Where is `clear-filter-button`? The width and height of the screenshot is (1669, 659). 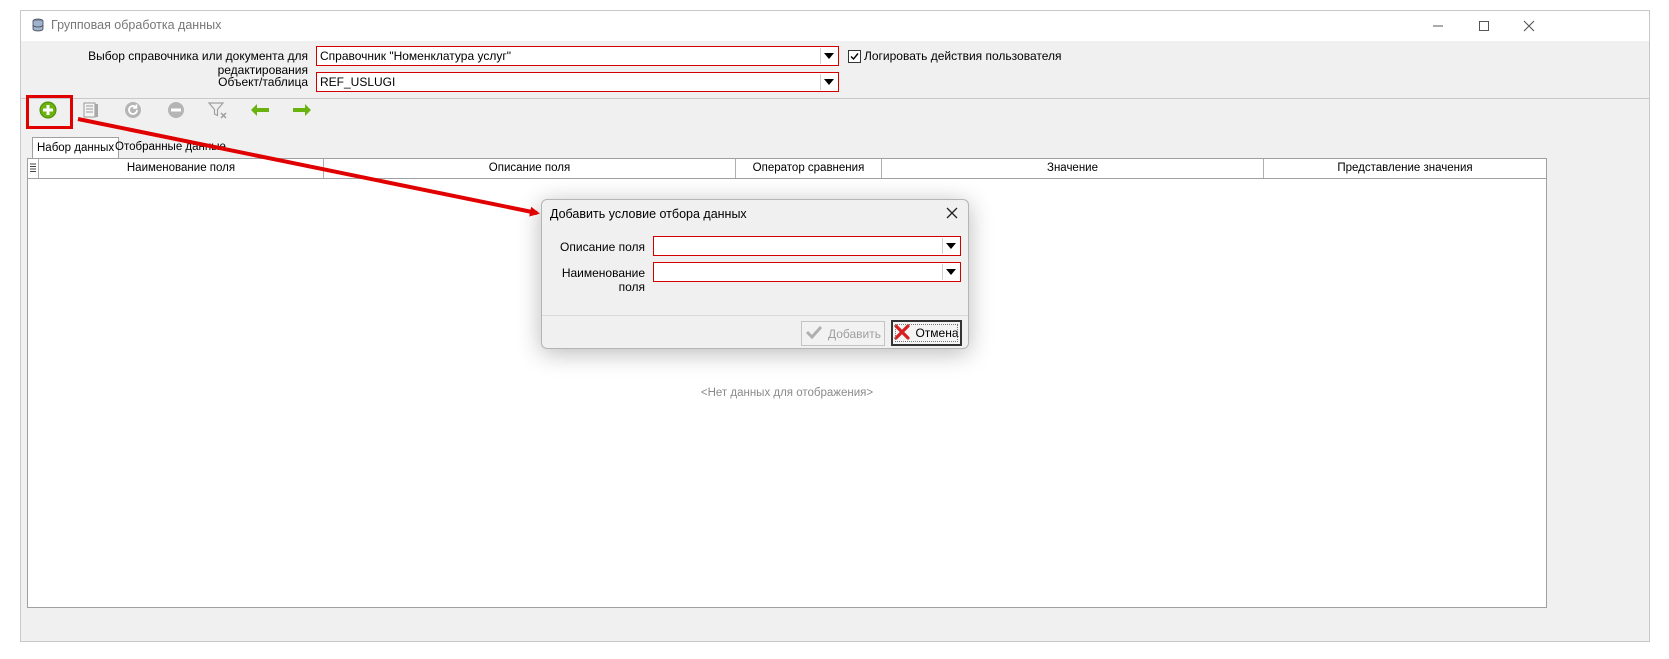
clear-filter-button is located at coordinates (218, 111).